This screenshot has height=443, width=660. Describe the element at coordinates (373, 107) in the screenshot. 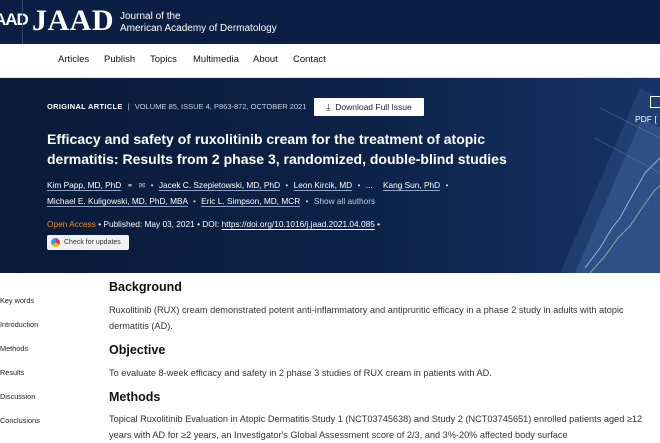

I see `download-label: Download Full Issue` at that location.